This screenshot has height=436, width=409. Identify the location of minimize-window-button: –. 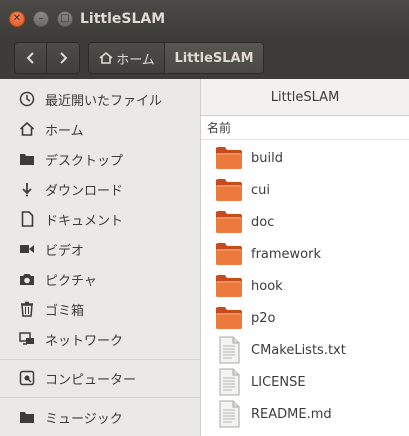
(41, 19).